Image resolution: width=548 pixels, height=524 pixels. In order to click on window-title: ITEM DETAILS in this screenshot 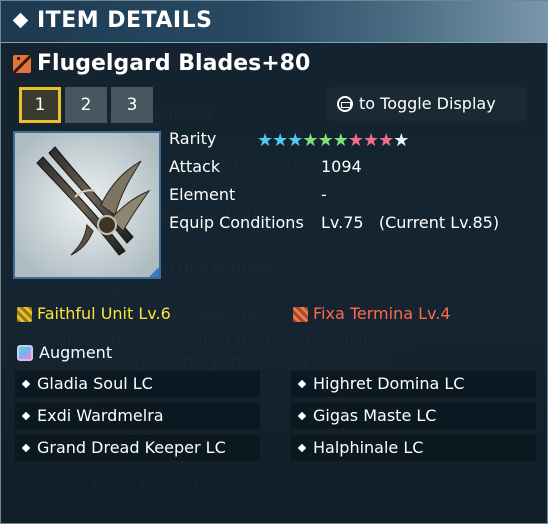, I will do `click(125, 20)`.